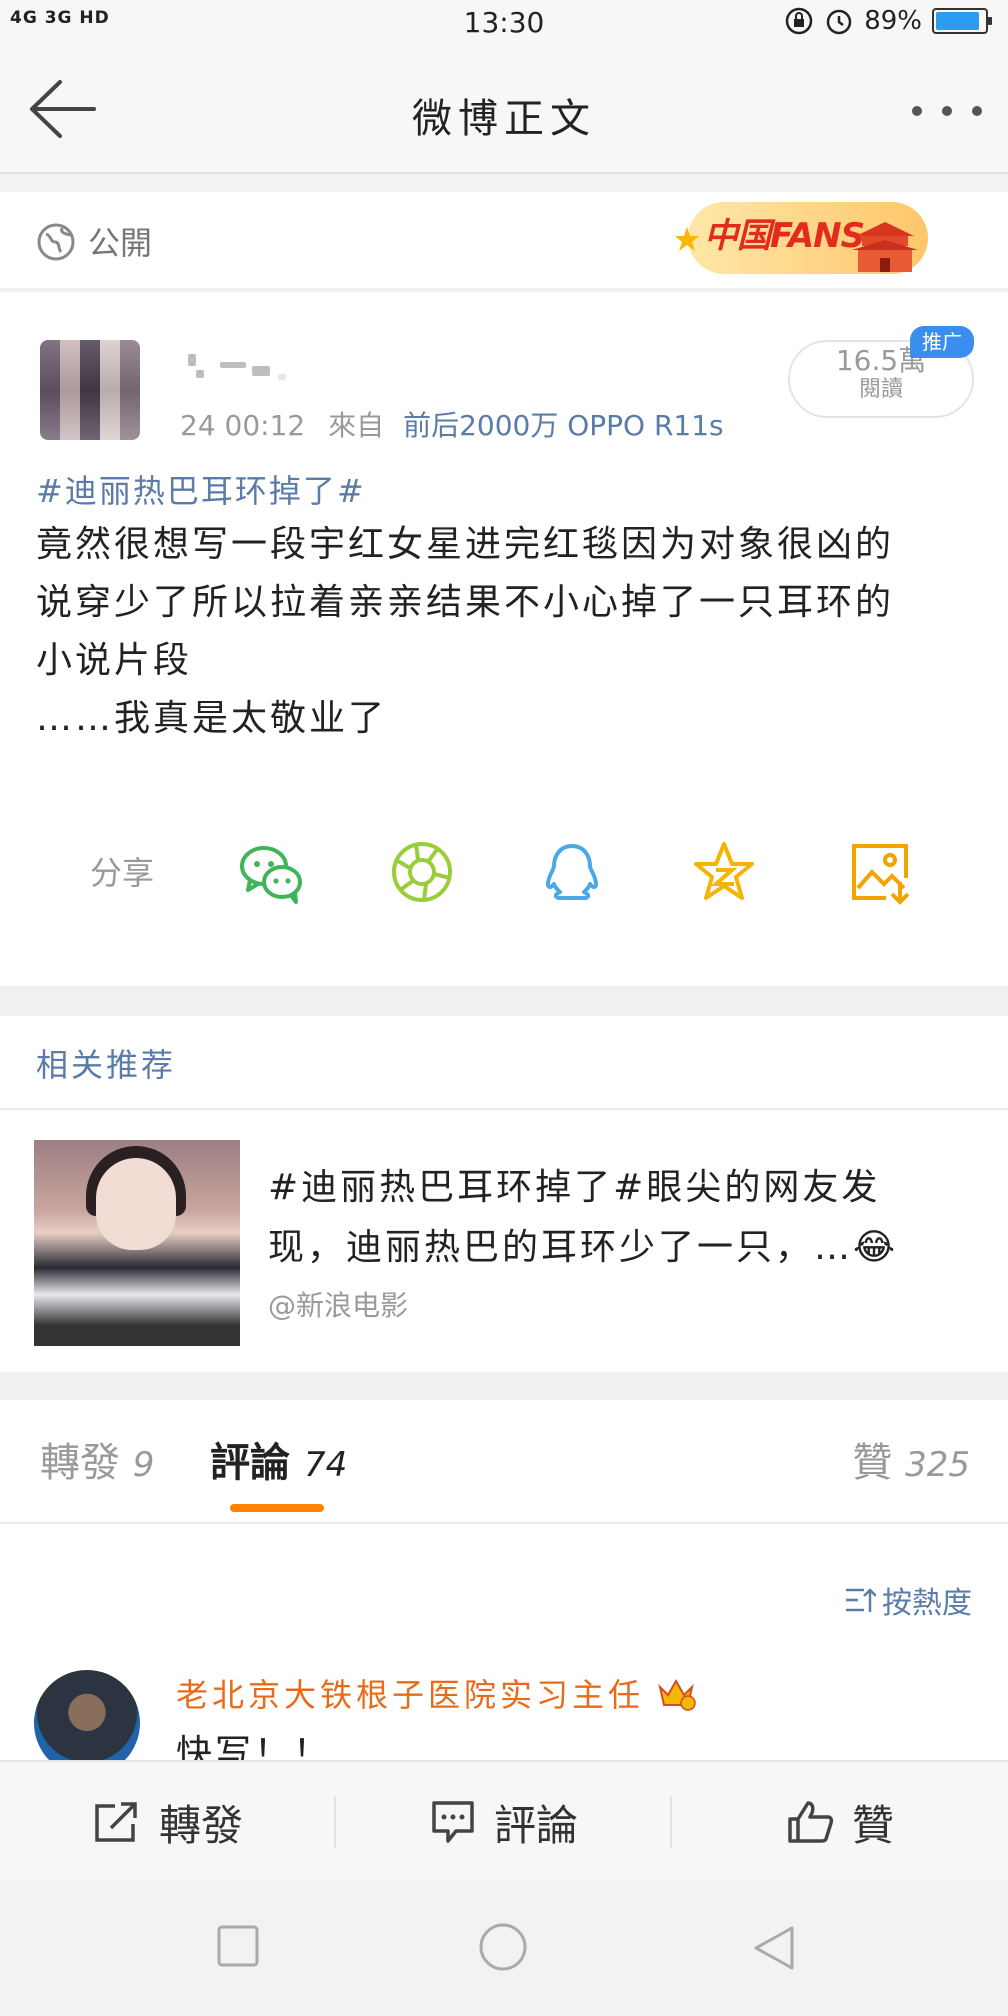 The image size is (1008, 2016). Describe the element at coordinates (243, 425) in the screenshot. I see `post-time: 24 00:12` at that location.